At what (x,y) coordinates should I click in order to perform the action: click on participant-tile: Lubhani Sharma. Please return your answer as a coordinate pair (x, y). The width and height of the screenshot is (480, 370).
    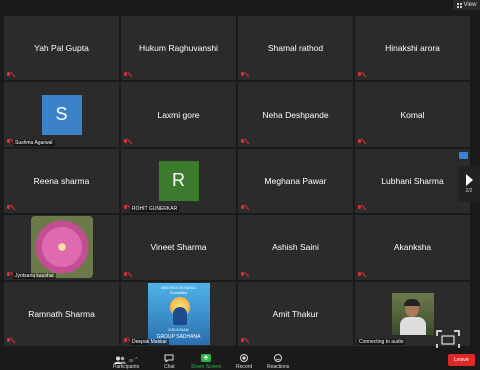
    Looking at the image, I should click on (412, 181).